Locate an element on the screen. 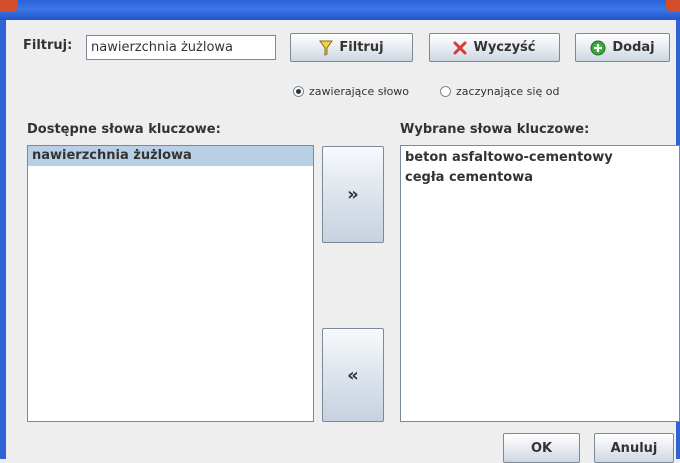  funnel-icon is located at coordinates (326, 48).